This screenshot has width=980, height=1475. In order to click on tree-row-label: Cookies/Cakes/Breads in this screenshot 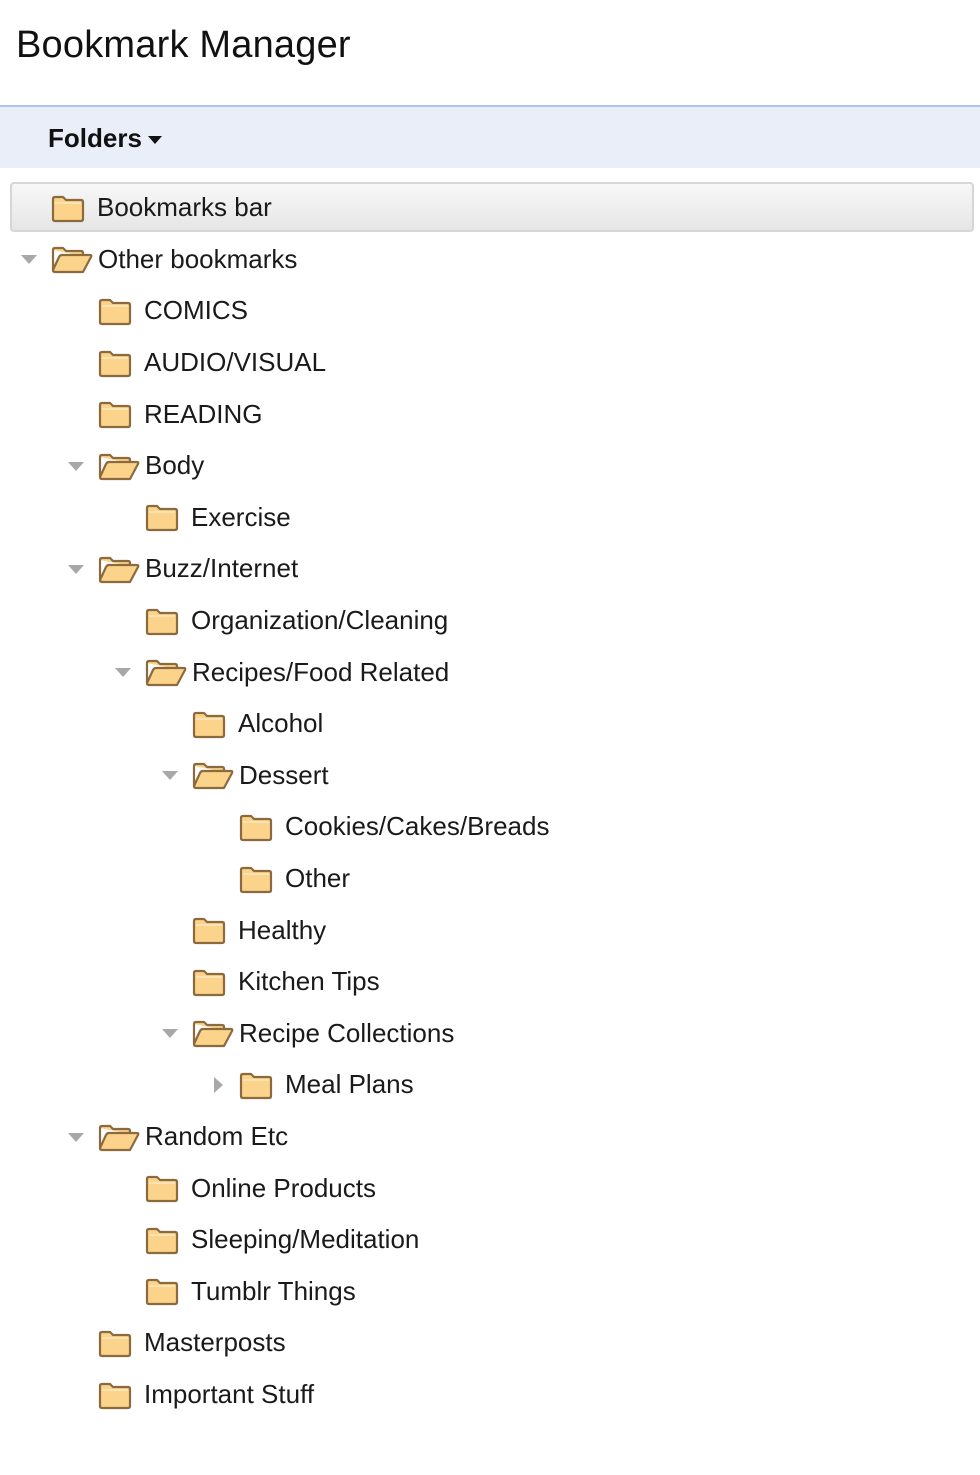, I will do `click(417, 826)`.